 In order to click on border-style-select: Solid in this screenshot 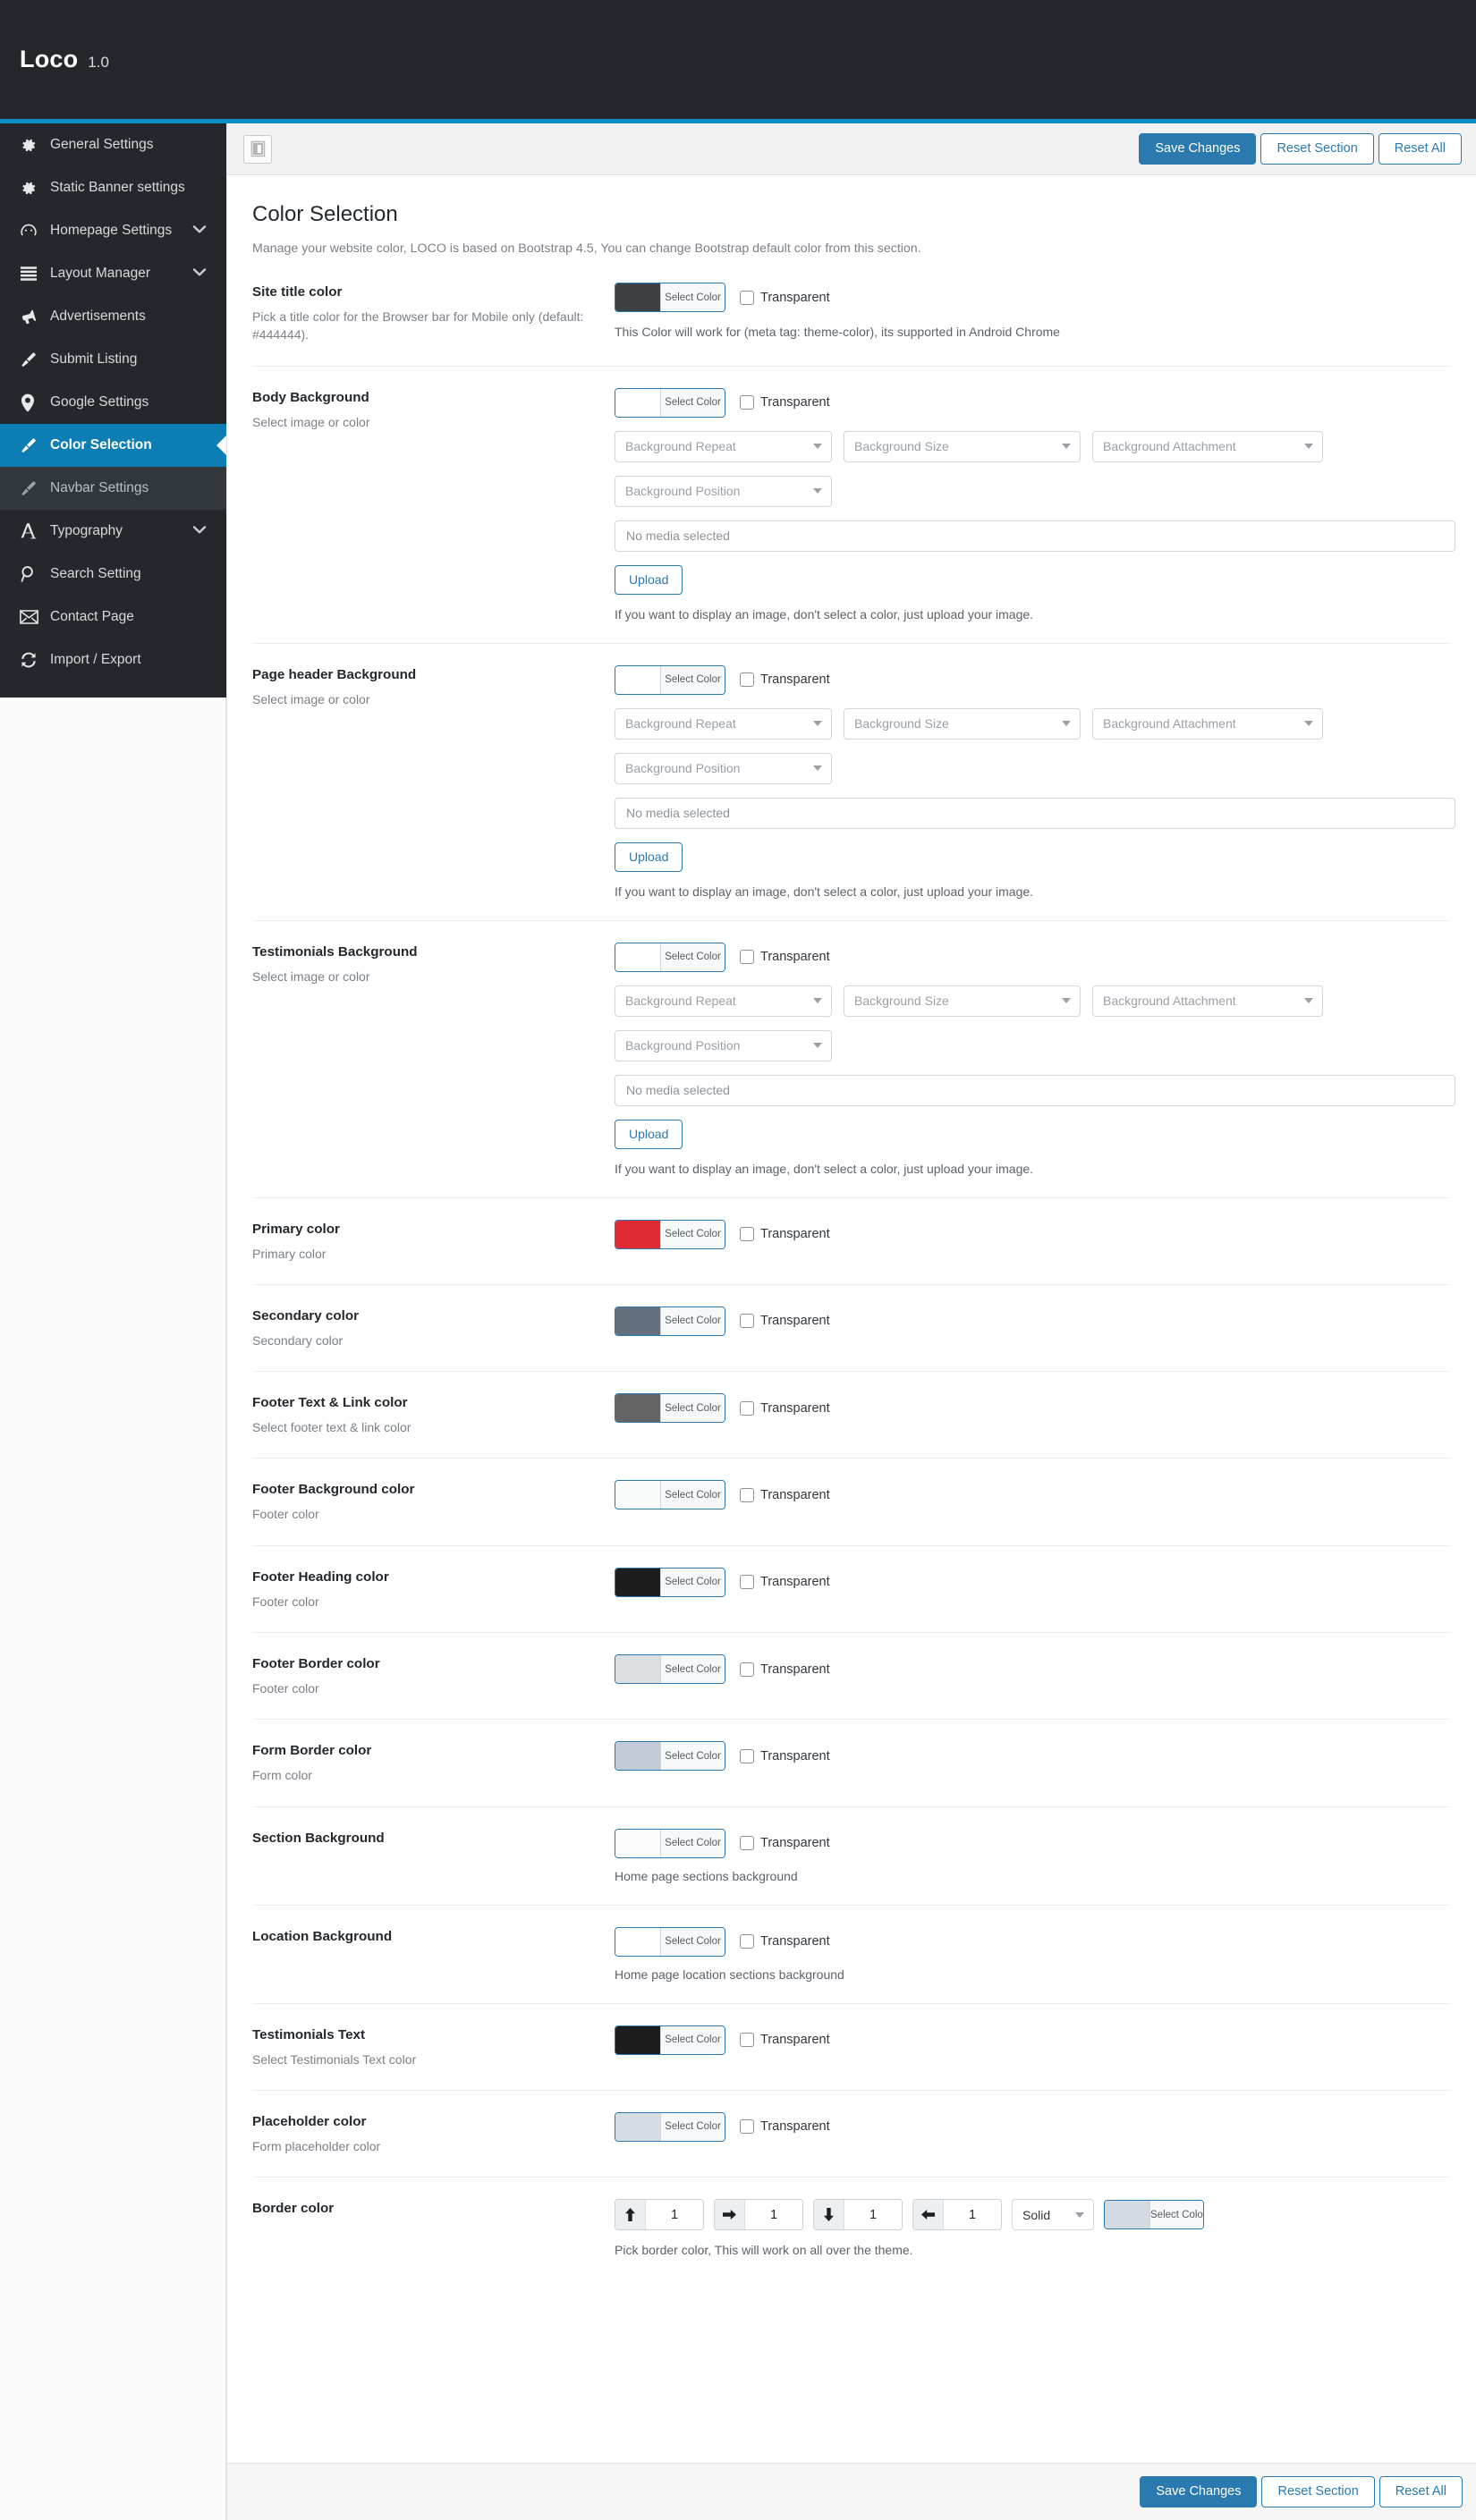, I will do `click(1053, 2215)`.